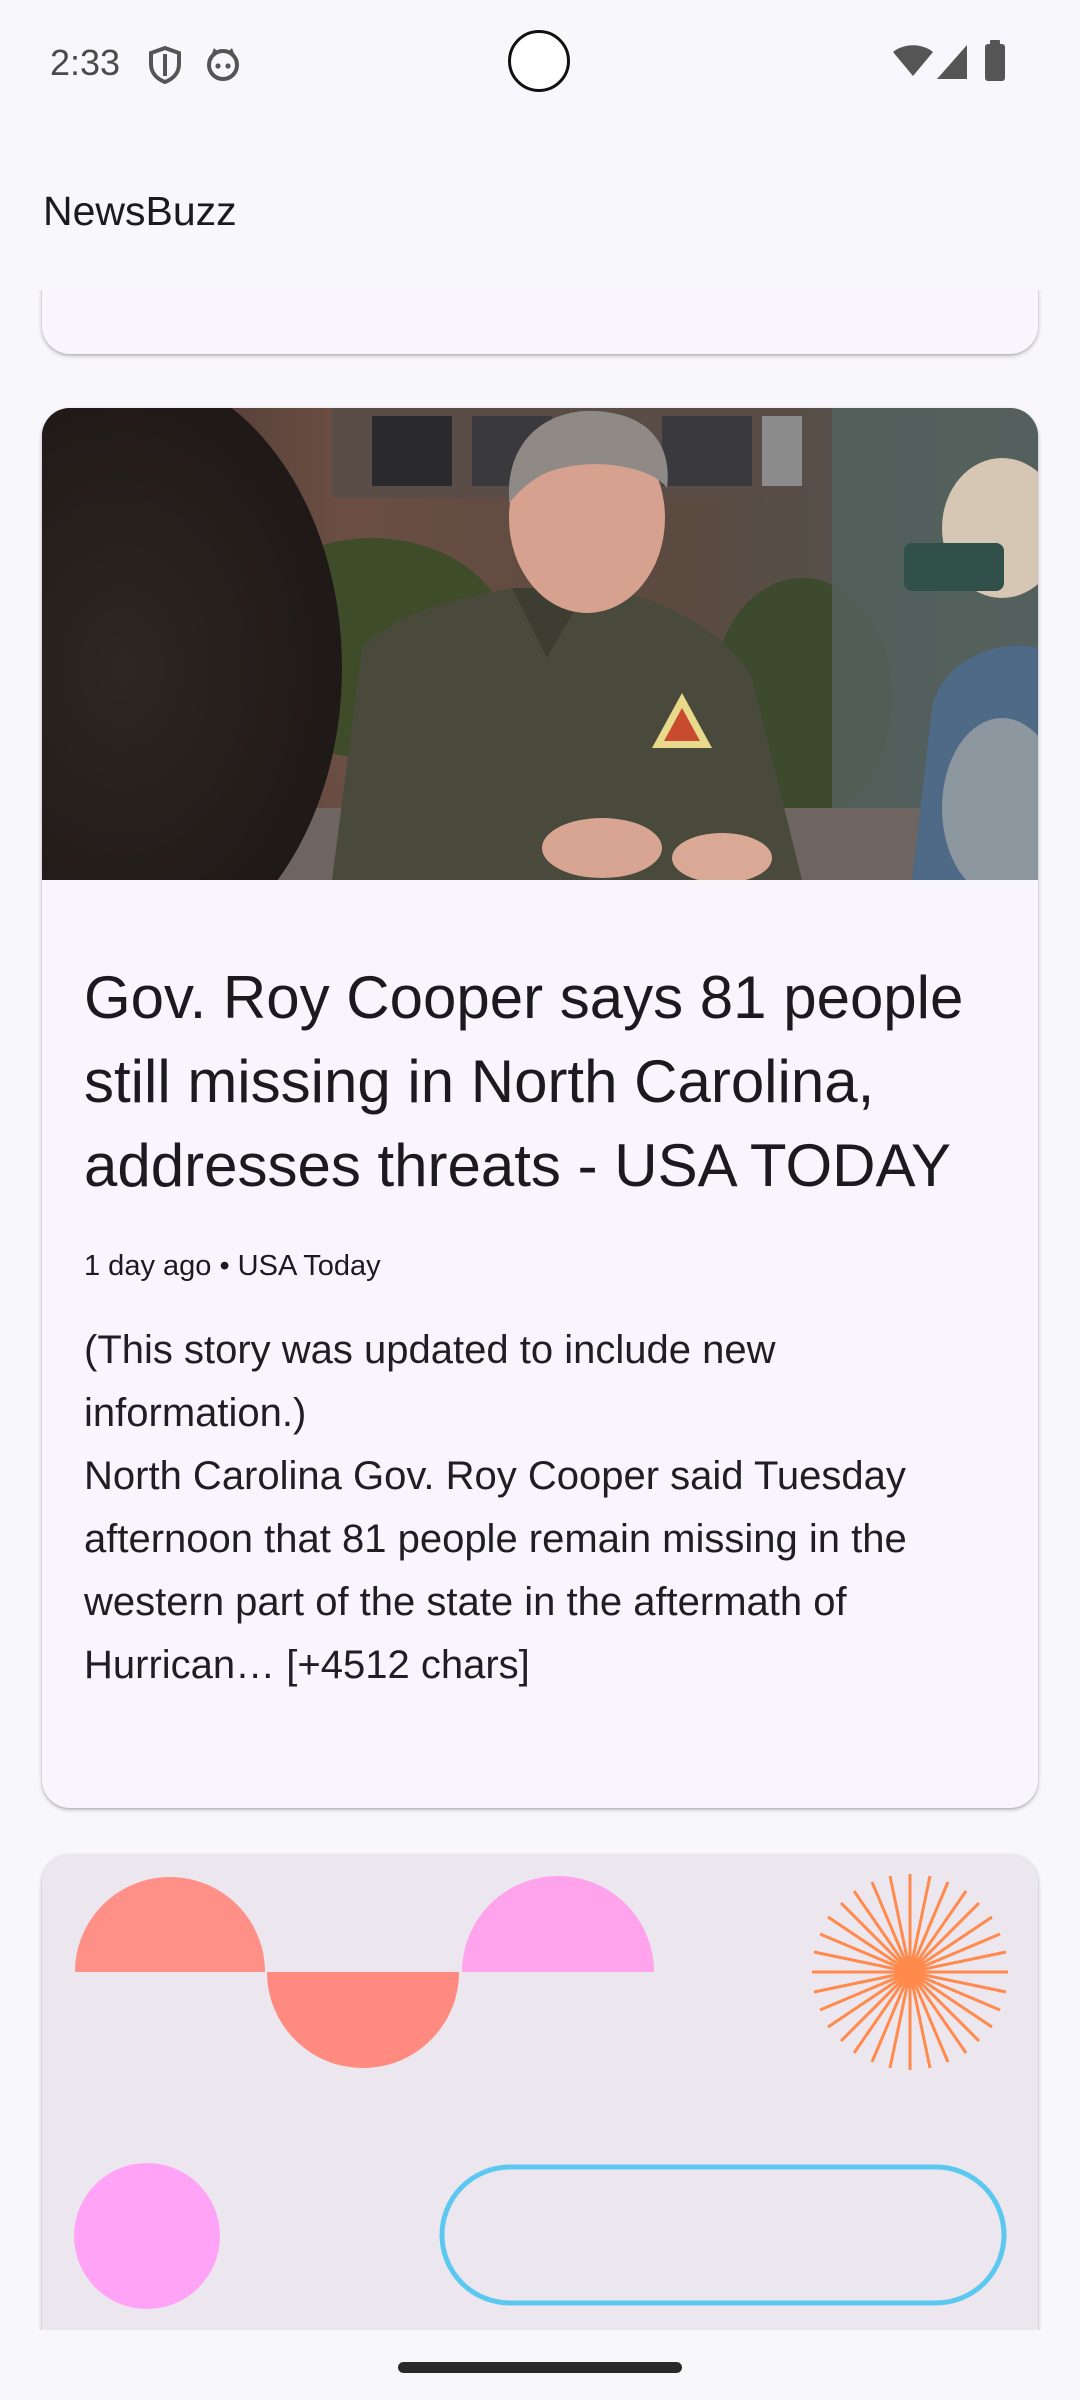 The height and width of the screenshot is (2400, 1080). I want to click on cellular-signal-icon, so click(952, 62).